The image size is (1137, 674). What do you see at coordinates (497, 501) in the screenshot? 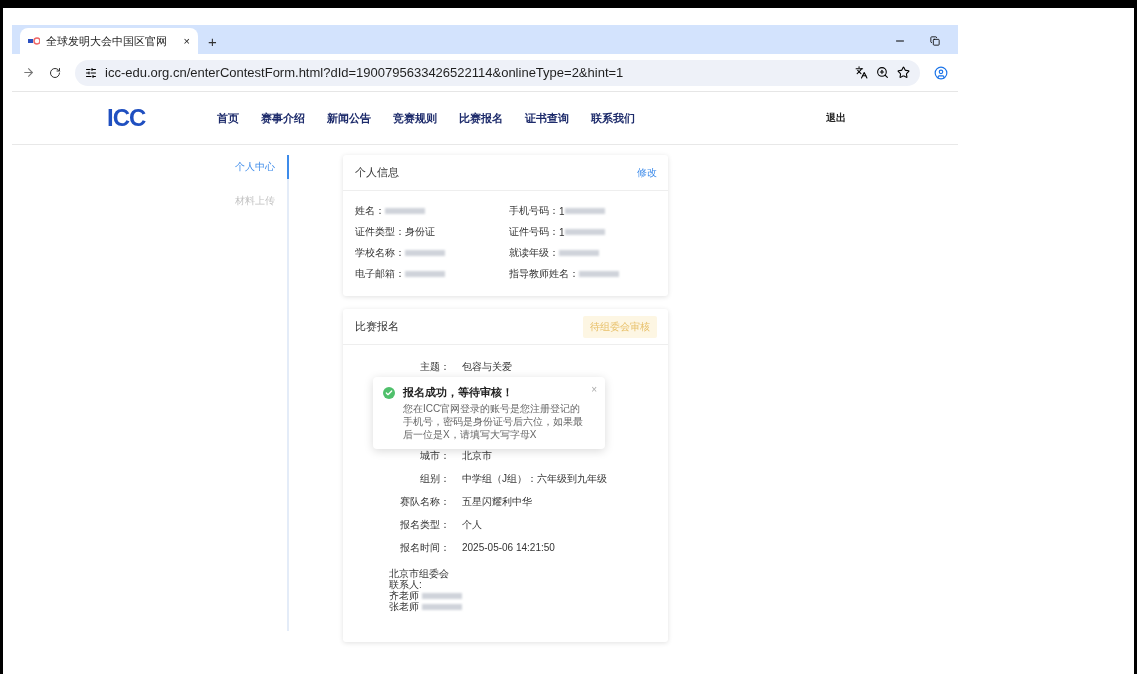
I see `row-value: 五星闪耀利中华` at bounding box center [497, 501].